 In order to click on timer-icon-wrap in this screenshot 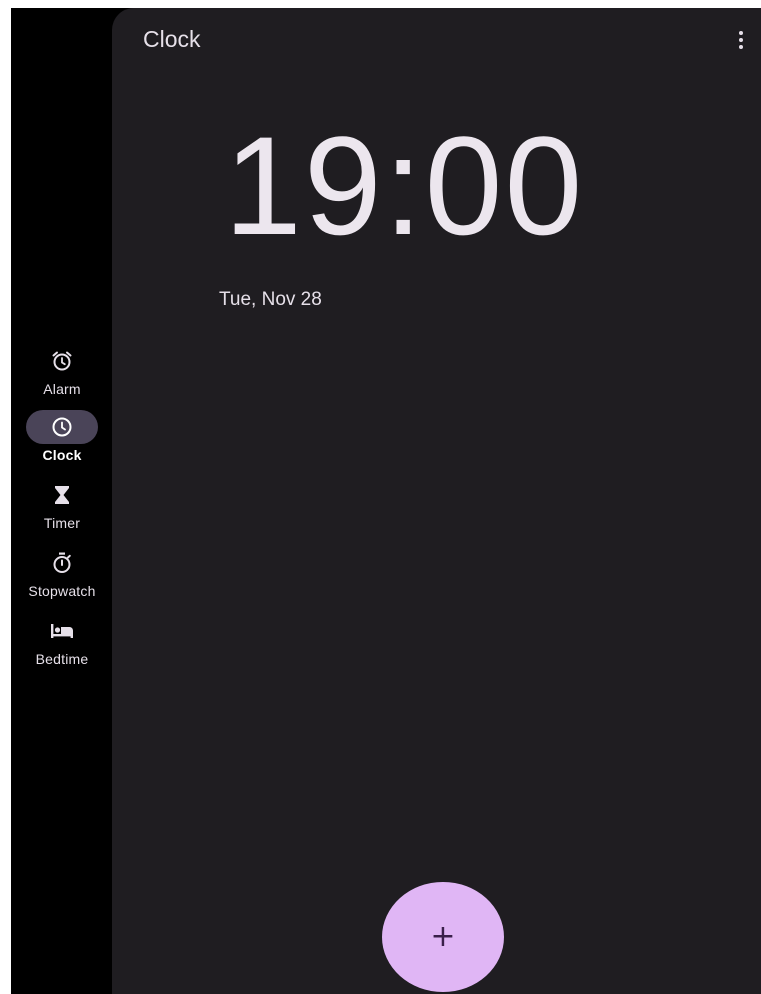, I will do `click(62, 495)`.